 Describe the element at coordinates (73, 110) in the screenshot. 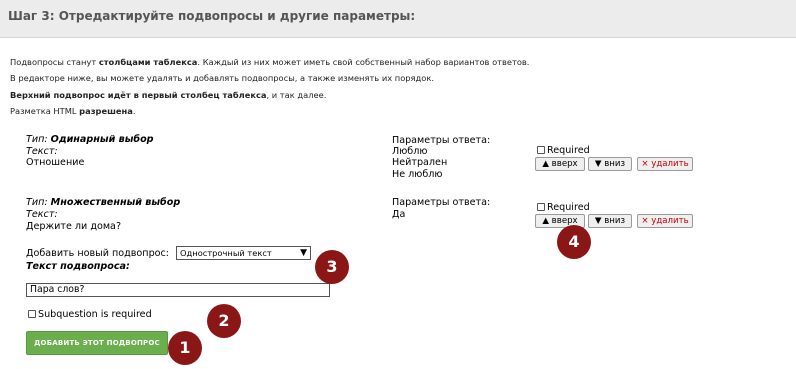

I see `intro-line-4: Разметка HTML разрешена.` at that location.